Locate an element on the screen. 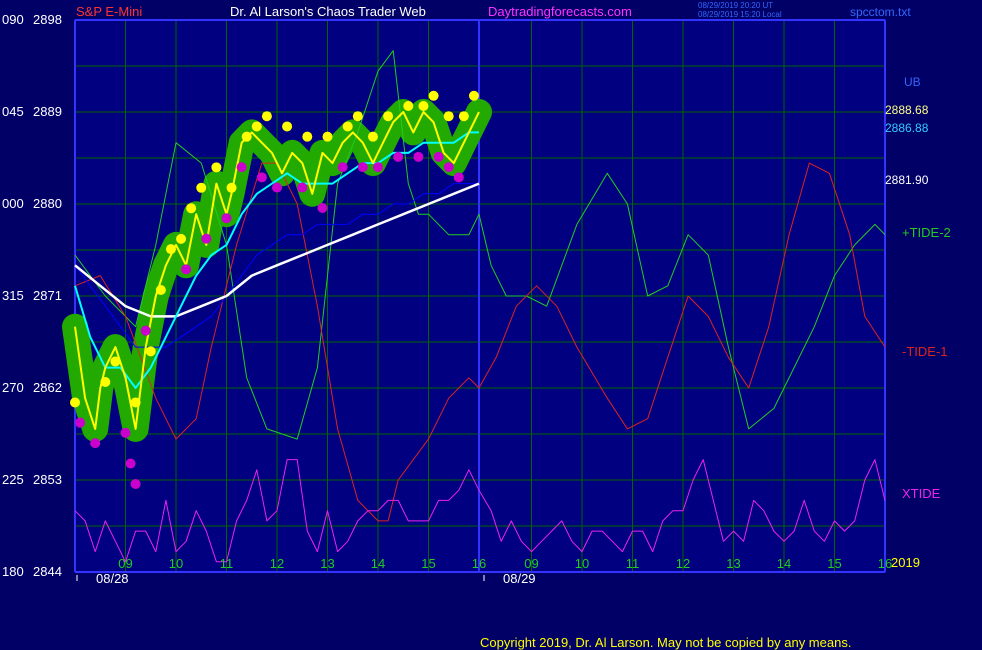 The width and height of the screenshot is (982, 650). header-file: spcctom.txt is located at coordinates (880, 12).